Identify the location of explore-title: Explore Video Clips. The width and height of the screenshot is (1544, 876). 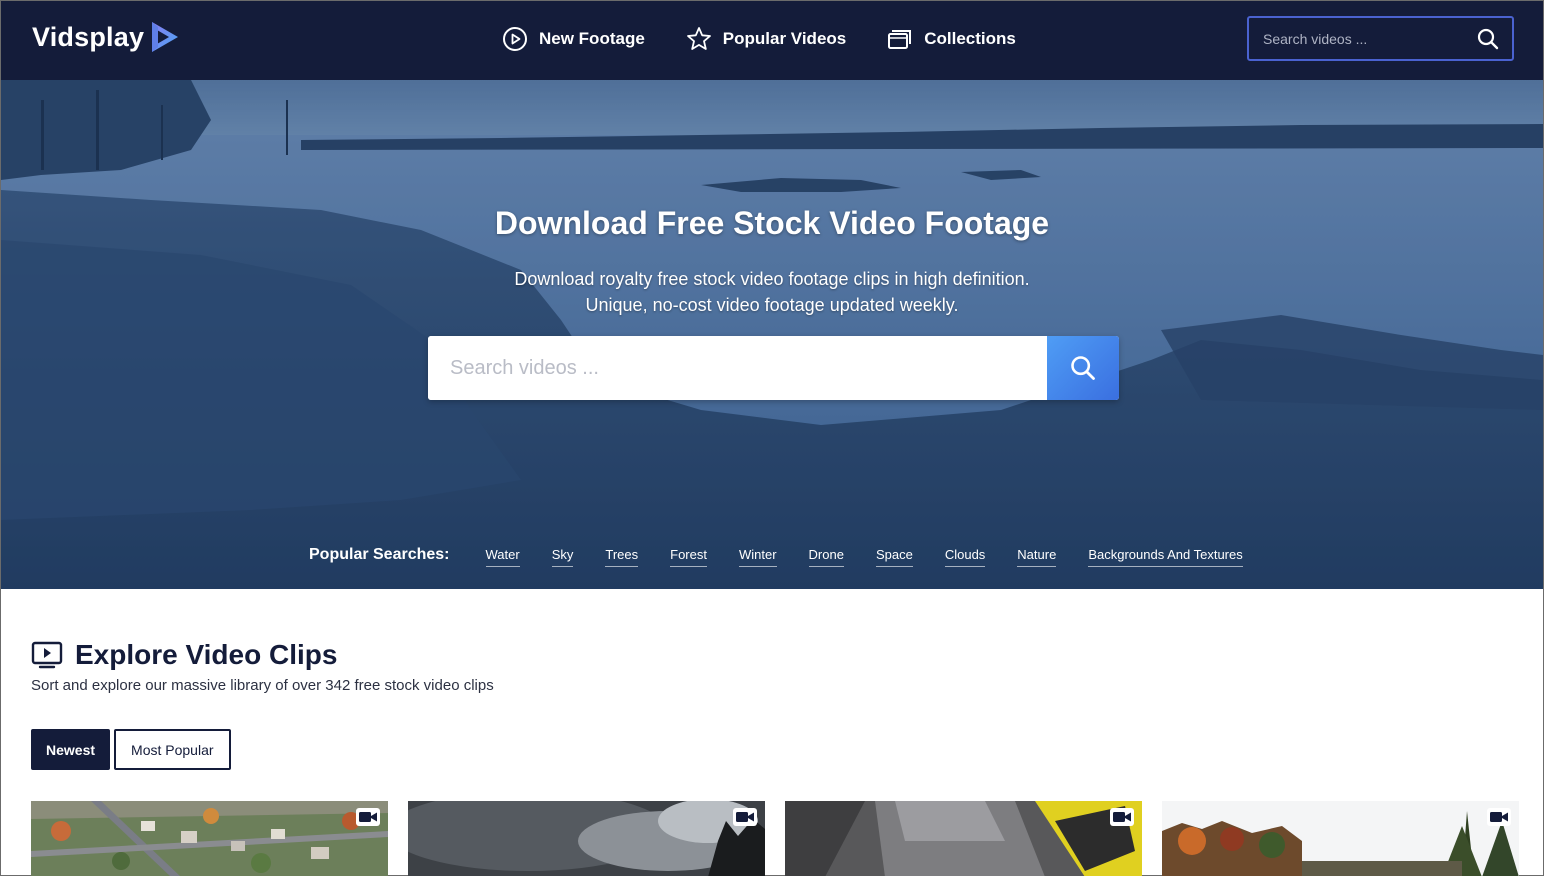
(206, 654).